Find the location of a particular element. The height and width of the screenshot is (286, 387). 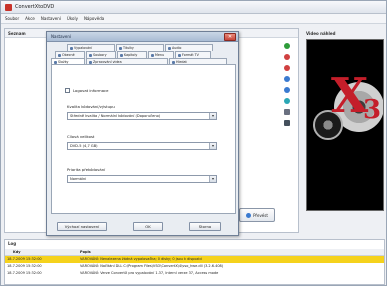

tab-audio: Audio is located at coordinates (189, 47).